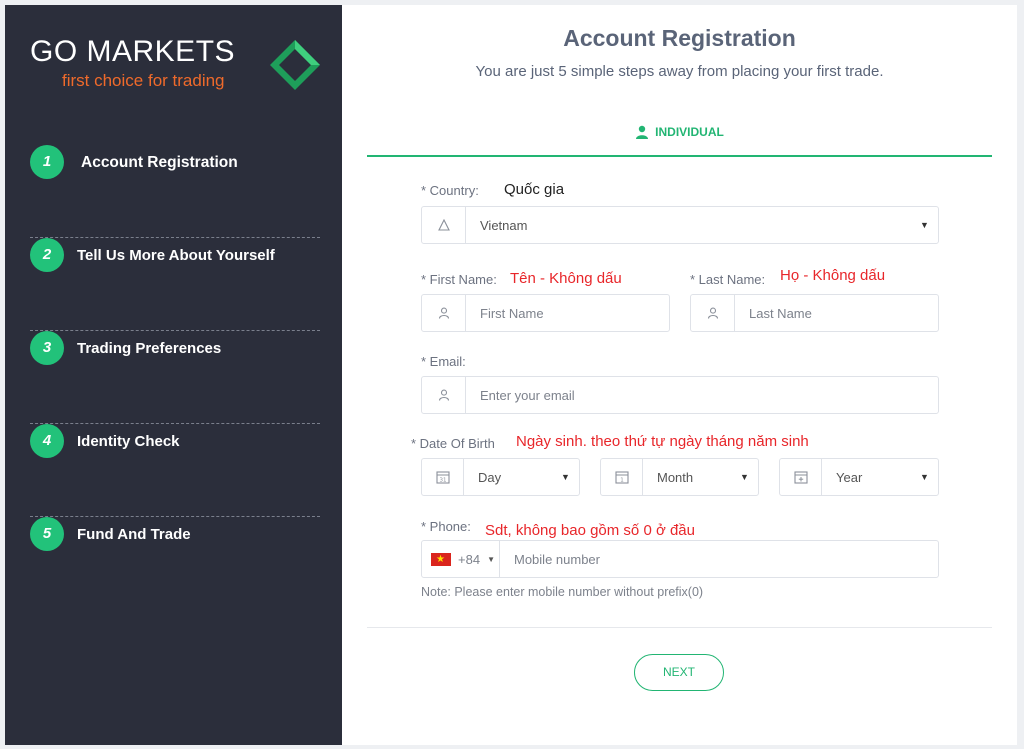 This screenshot has height=749, width=1024. I want to click on logo: GO MARKETS first choice for trading, so click(180, 65).